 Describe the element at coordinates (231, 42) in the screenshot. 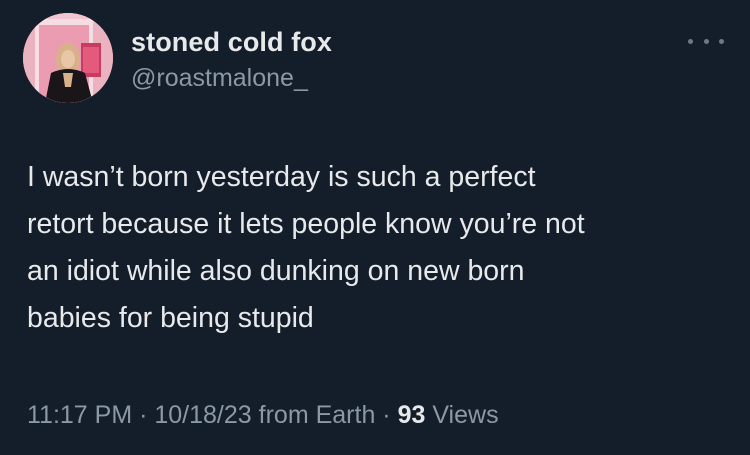

I see `display-name: stoned cold fox` at that location.